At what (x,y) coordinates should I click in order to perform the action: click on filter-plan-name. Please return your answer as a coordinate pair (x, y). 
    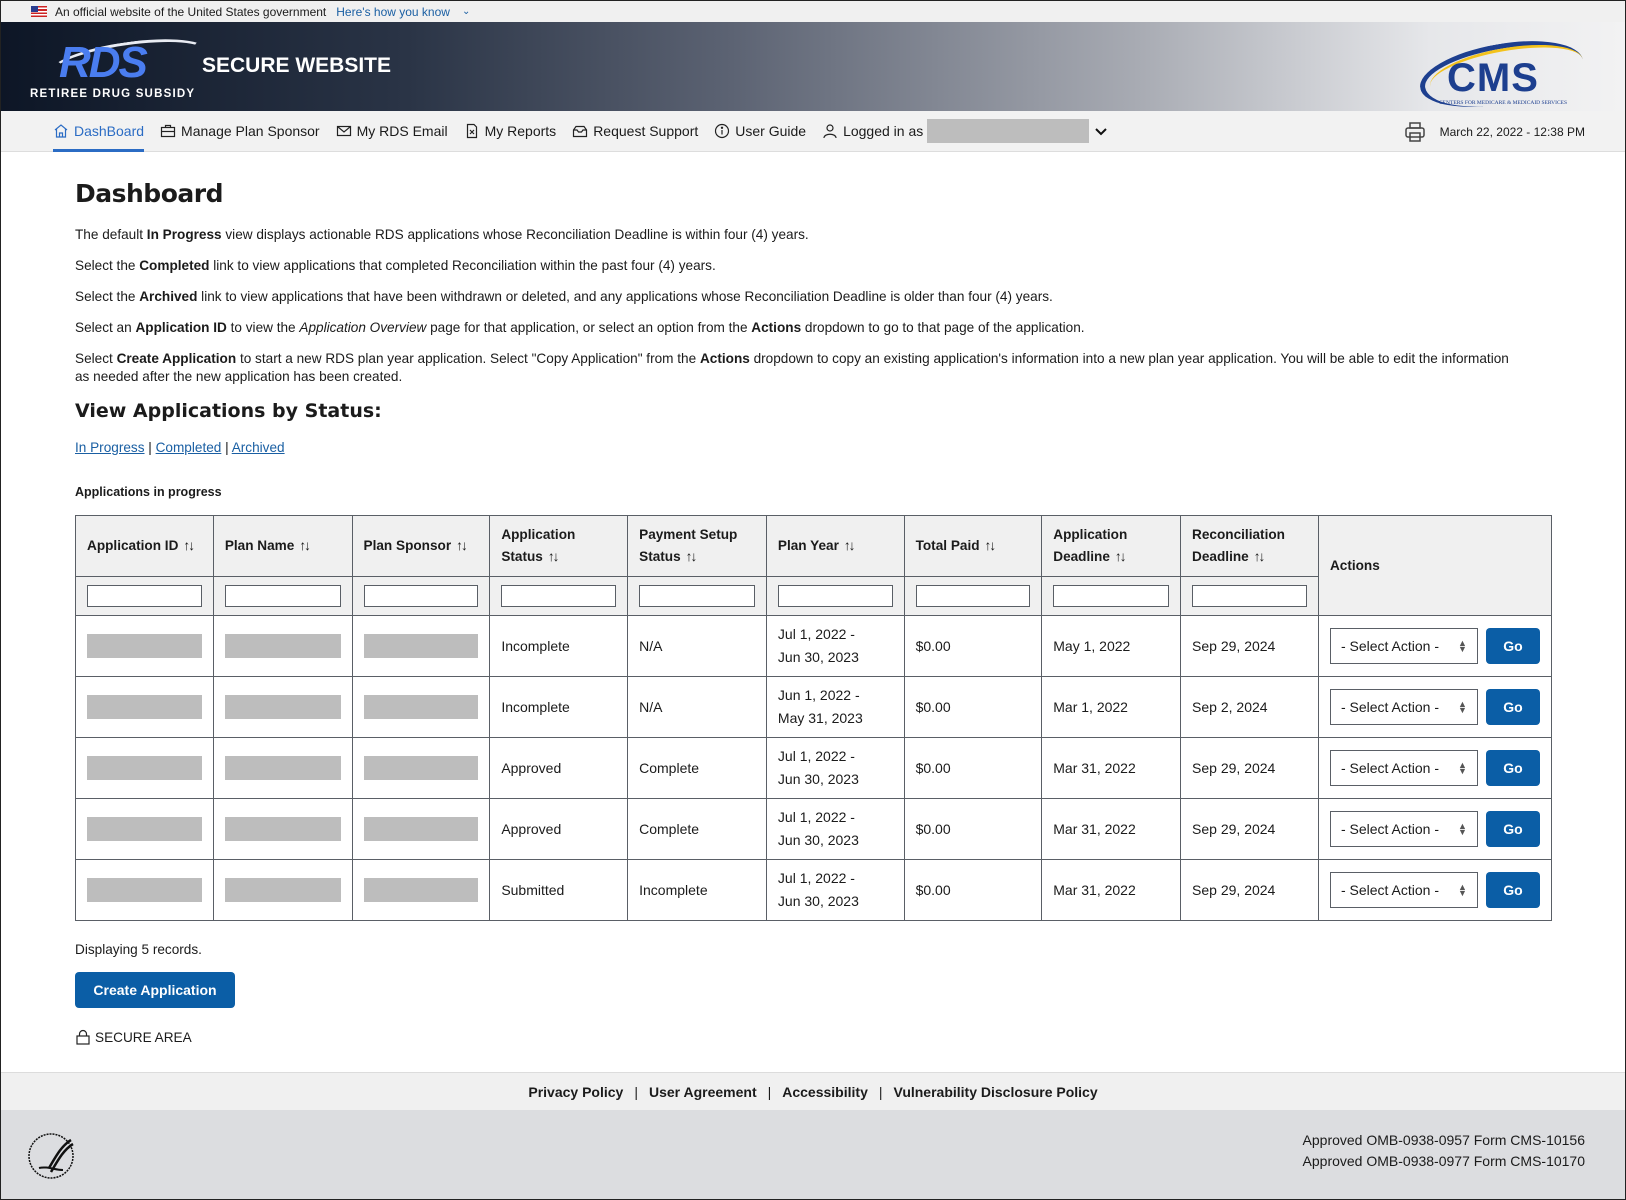
    Looking at the image, I should click on (282, 596).